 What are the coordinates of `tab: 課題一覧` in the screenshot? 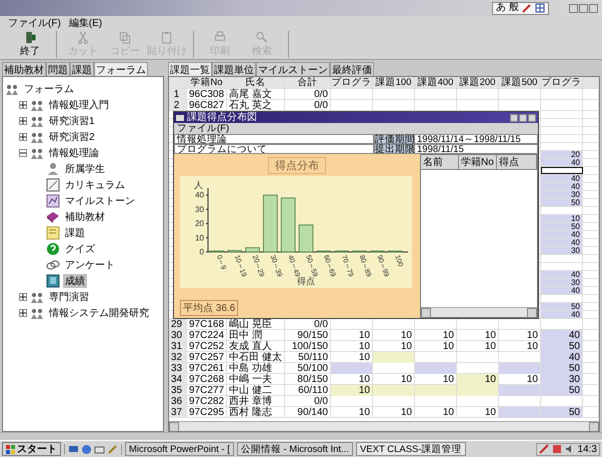 It's located at (190, 69).